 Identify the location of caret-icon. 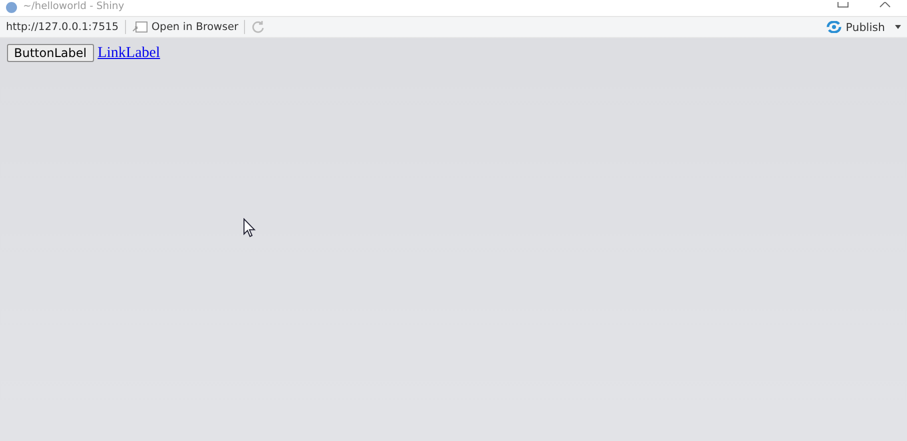
(898, 27).